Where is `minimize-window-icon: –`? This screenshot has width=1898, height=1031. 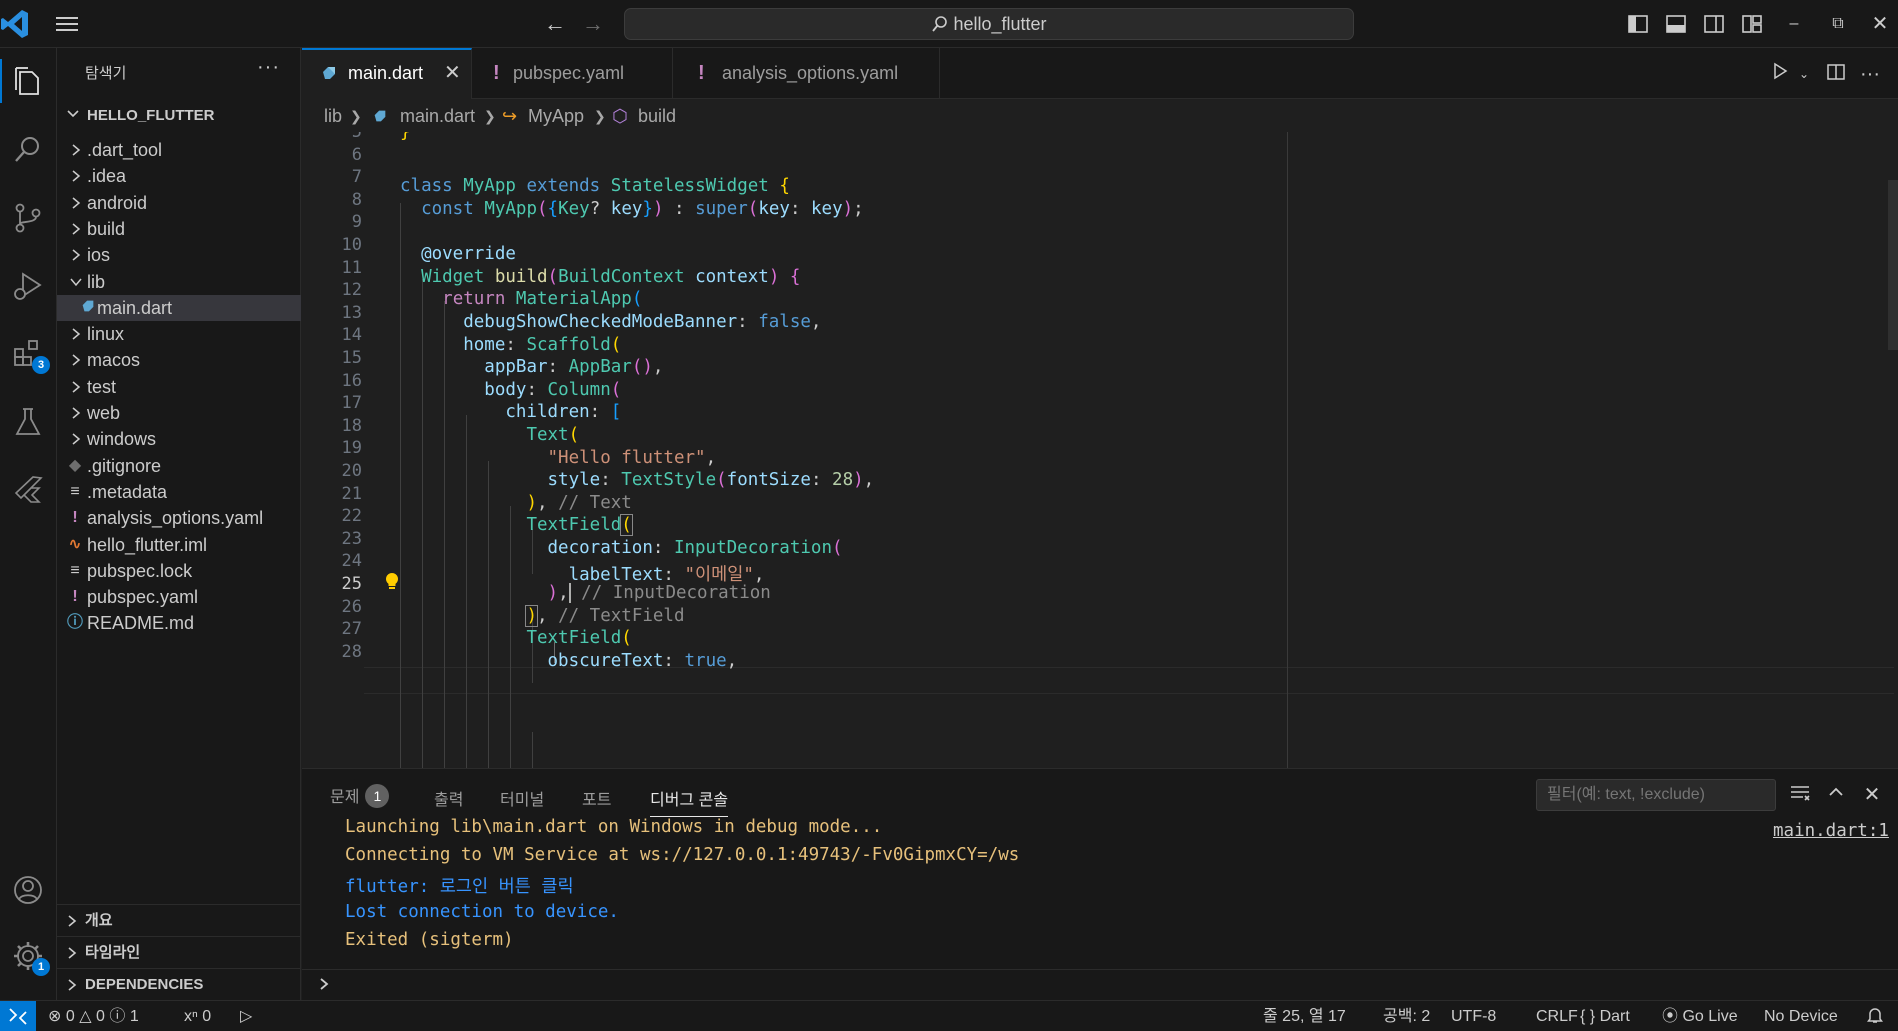
minimize-window-icon: – is located at coordinates (1794, 24).